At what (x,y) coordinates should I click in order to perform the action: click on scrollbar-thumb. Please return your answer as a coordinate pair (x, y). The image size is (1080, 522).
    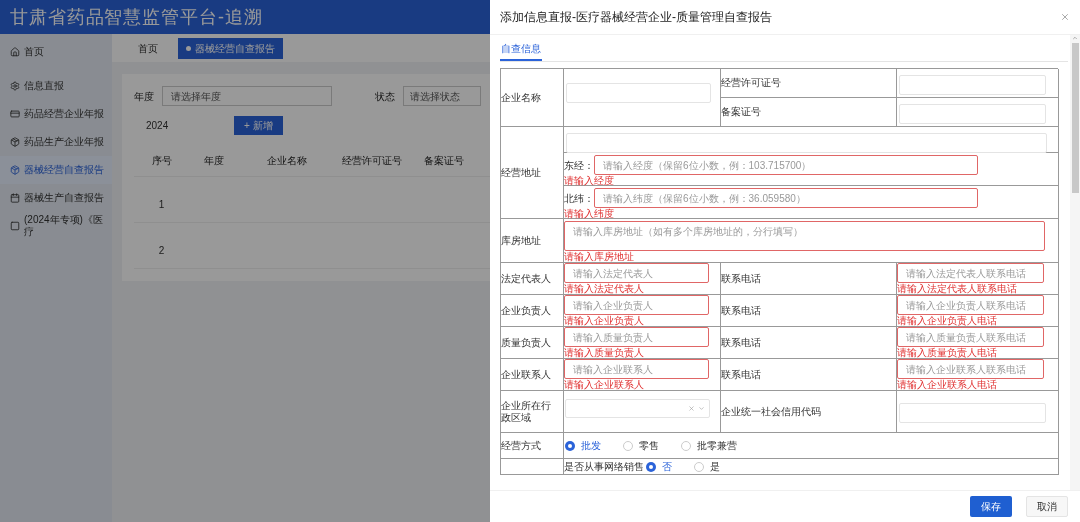
    Looking at the image, I should click on (1075, 118).